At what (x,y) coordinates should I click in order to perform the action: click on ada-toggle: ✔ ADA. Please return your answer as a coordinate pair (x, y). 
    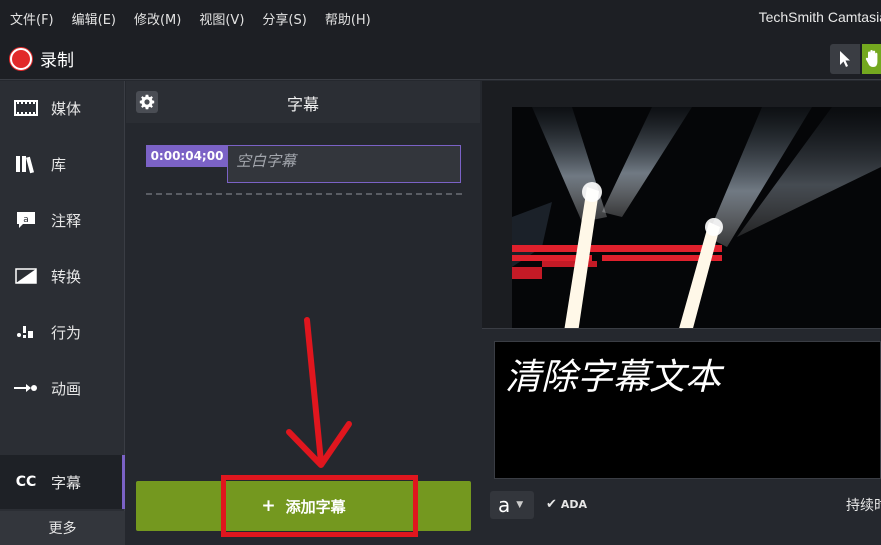
    Looking at the image, I should click on (566, 504).